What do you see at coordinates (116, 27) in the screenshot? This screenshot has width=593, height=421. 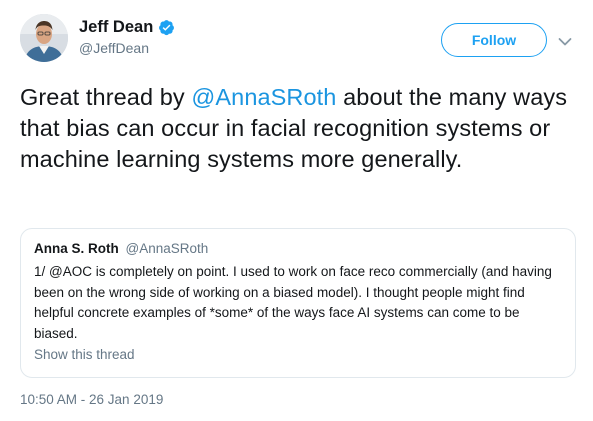 I see `author-display-name: Jeff Dean` at bounding box center [116, 27].